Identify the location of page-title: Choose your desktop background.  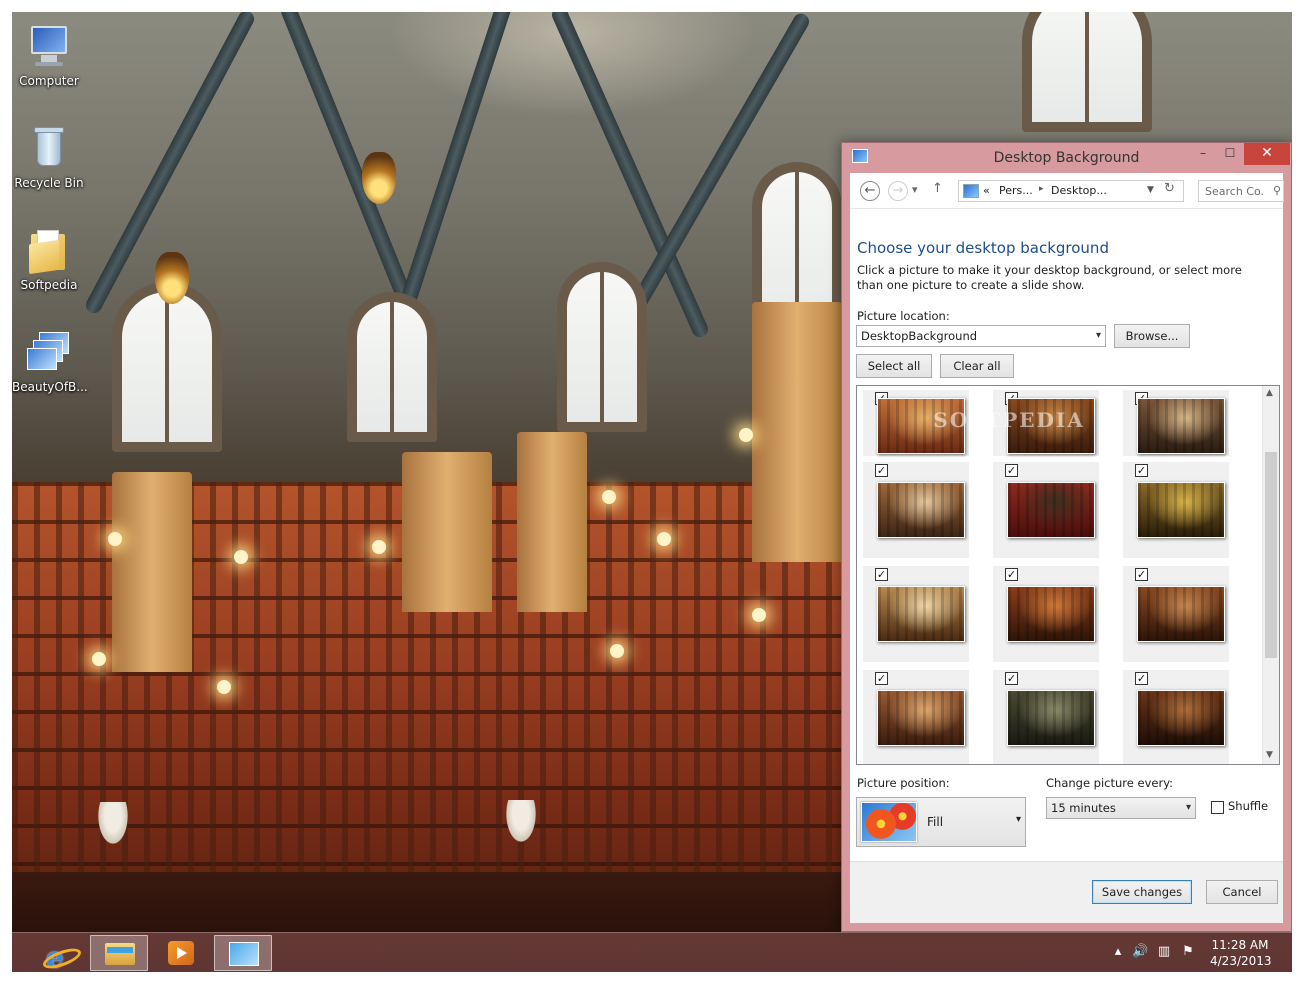
(983, 248).